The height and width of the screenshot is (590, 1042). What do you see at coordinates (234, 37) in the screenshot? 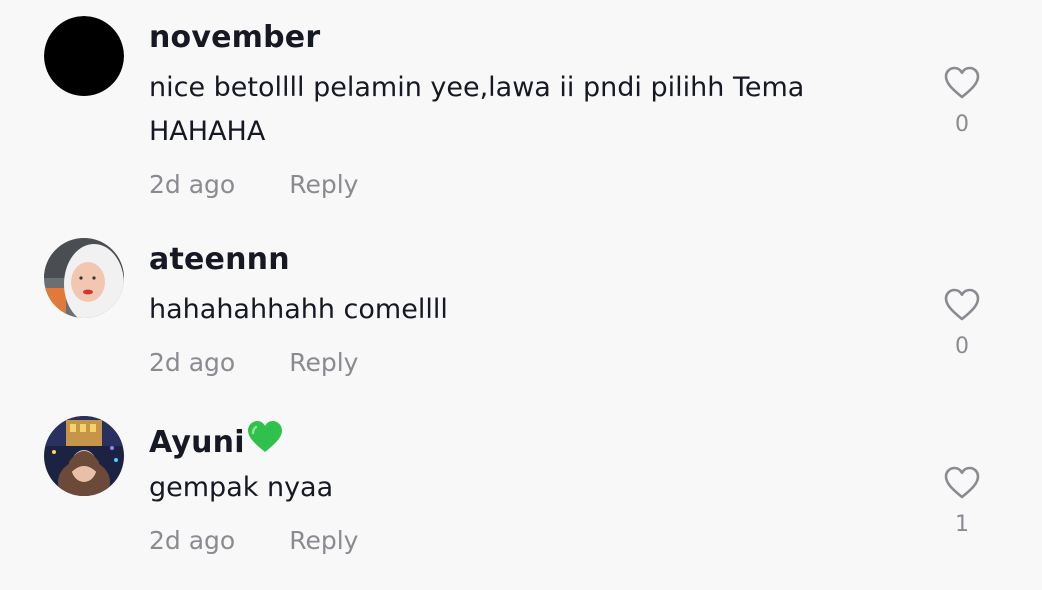
I see `comment-username: november` at bounding box center [234, 37].